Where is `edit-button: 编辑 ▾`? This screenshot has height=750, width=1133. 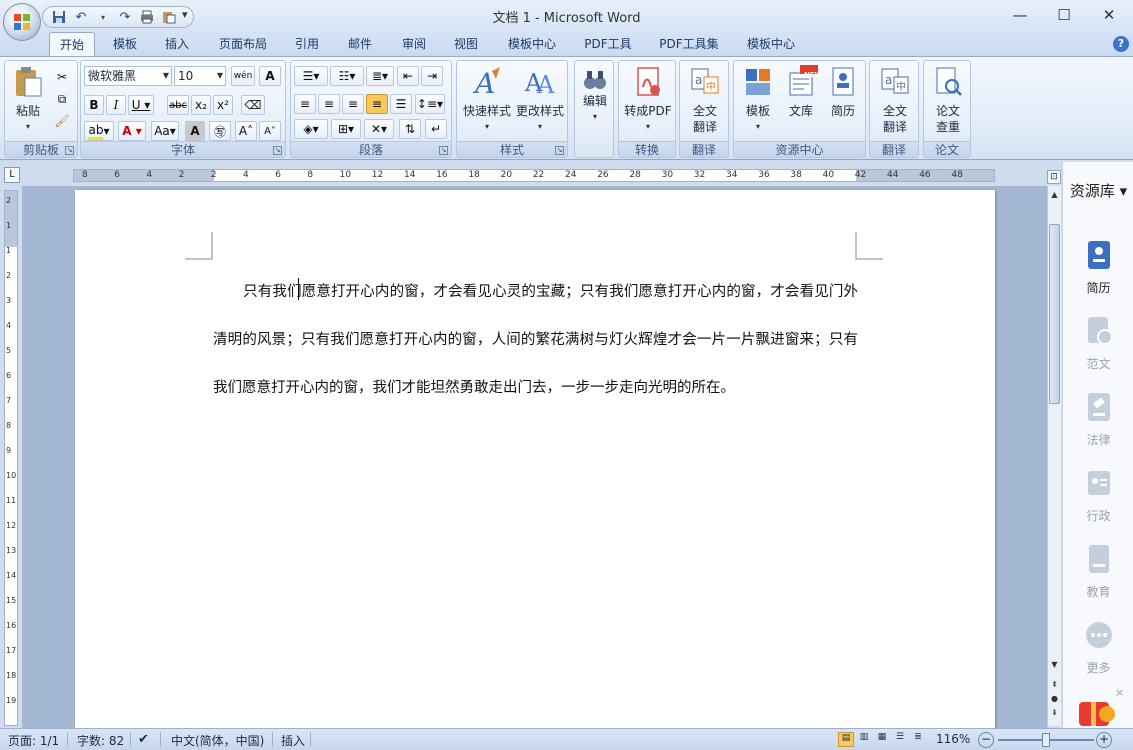
edit-button: 编辑 ▾ is located at coordinates (595, 96).